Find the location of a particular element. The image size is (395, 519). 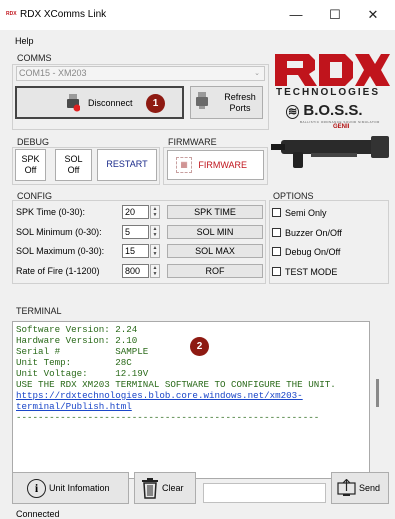

callout-badge-2: 2 is located at coordinates (199, 346).